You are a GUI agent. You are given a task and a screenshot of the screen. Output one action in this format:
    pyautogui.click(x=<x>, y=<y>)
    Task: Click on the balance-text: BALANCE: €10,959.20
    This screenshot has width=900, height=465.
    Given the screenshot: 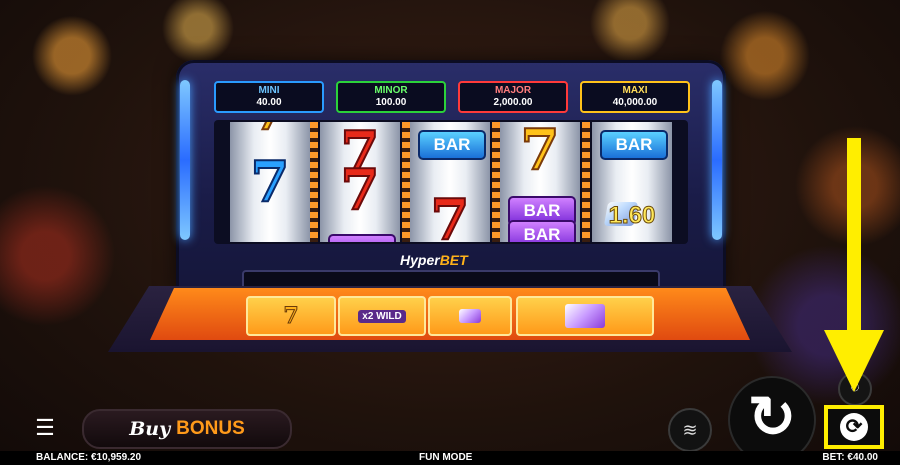 What is the action you would take?
    pyautogui.click(x=89, y=457)
    